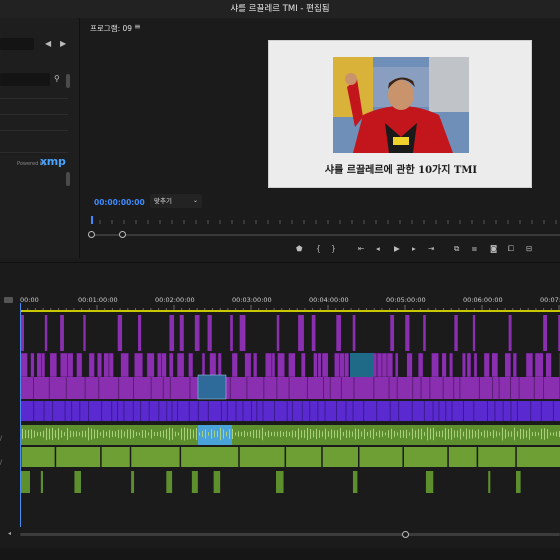 The width and height of the screenshot is (560, 560). I want to click on playhead-timecode: 00:00:00:00, so click(119, 202).